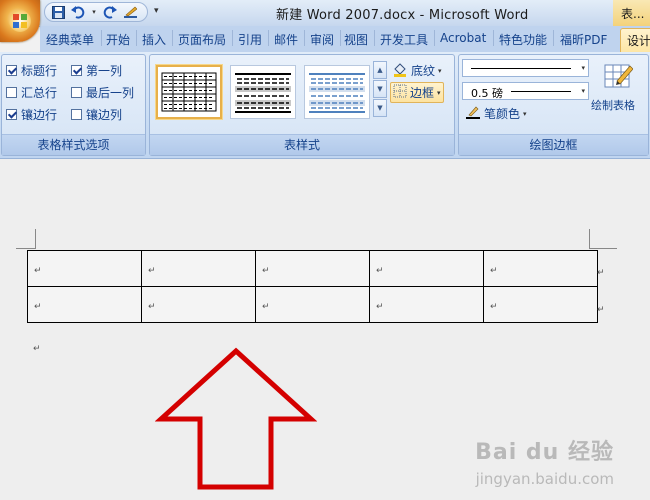  What do you see at coordinates (130, 12) in the screenshot?
I see `format-painter-icon` at bounding box center [130, 12].